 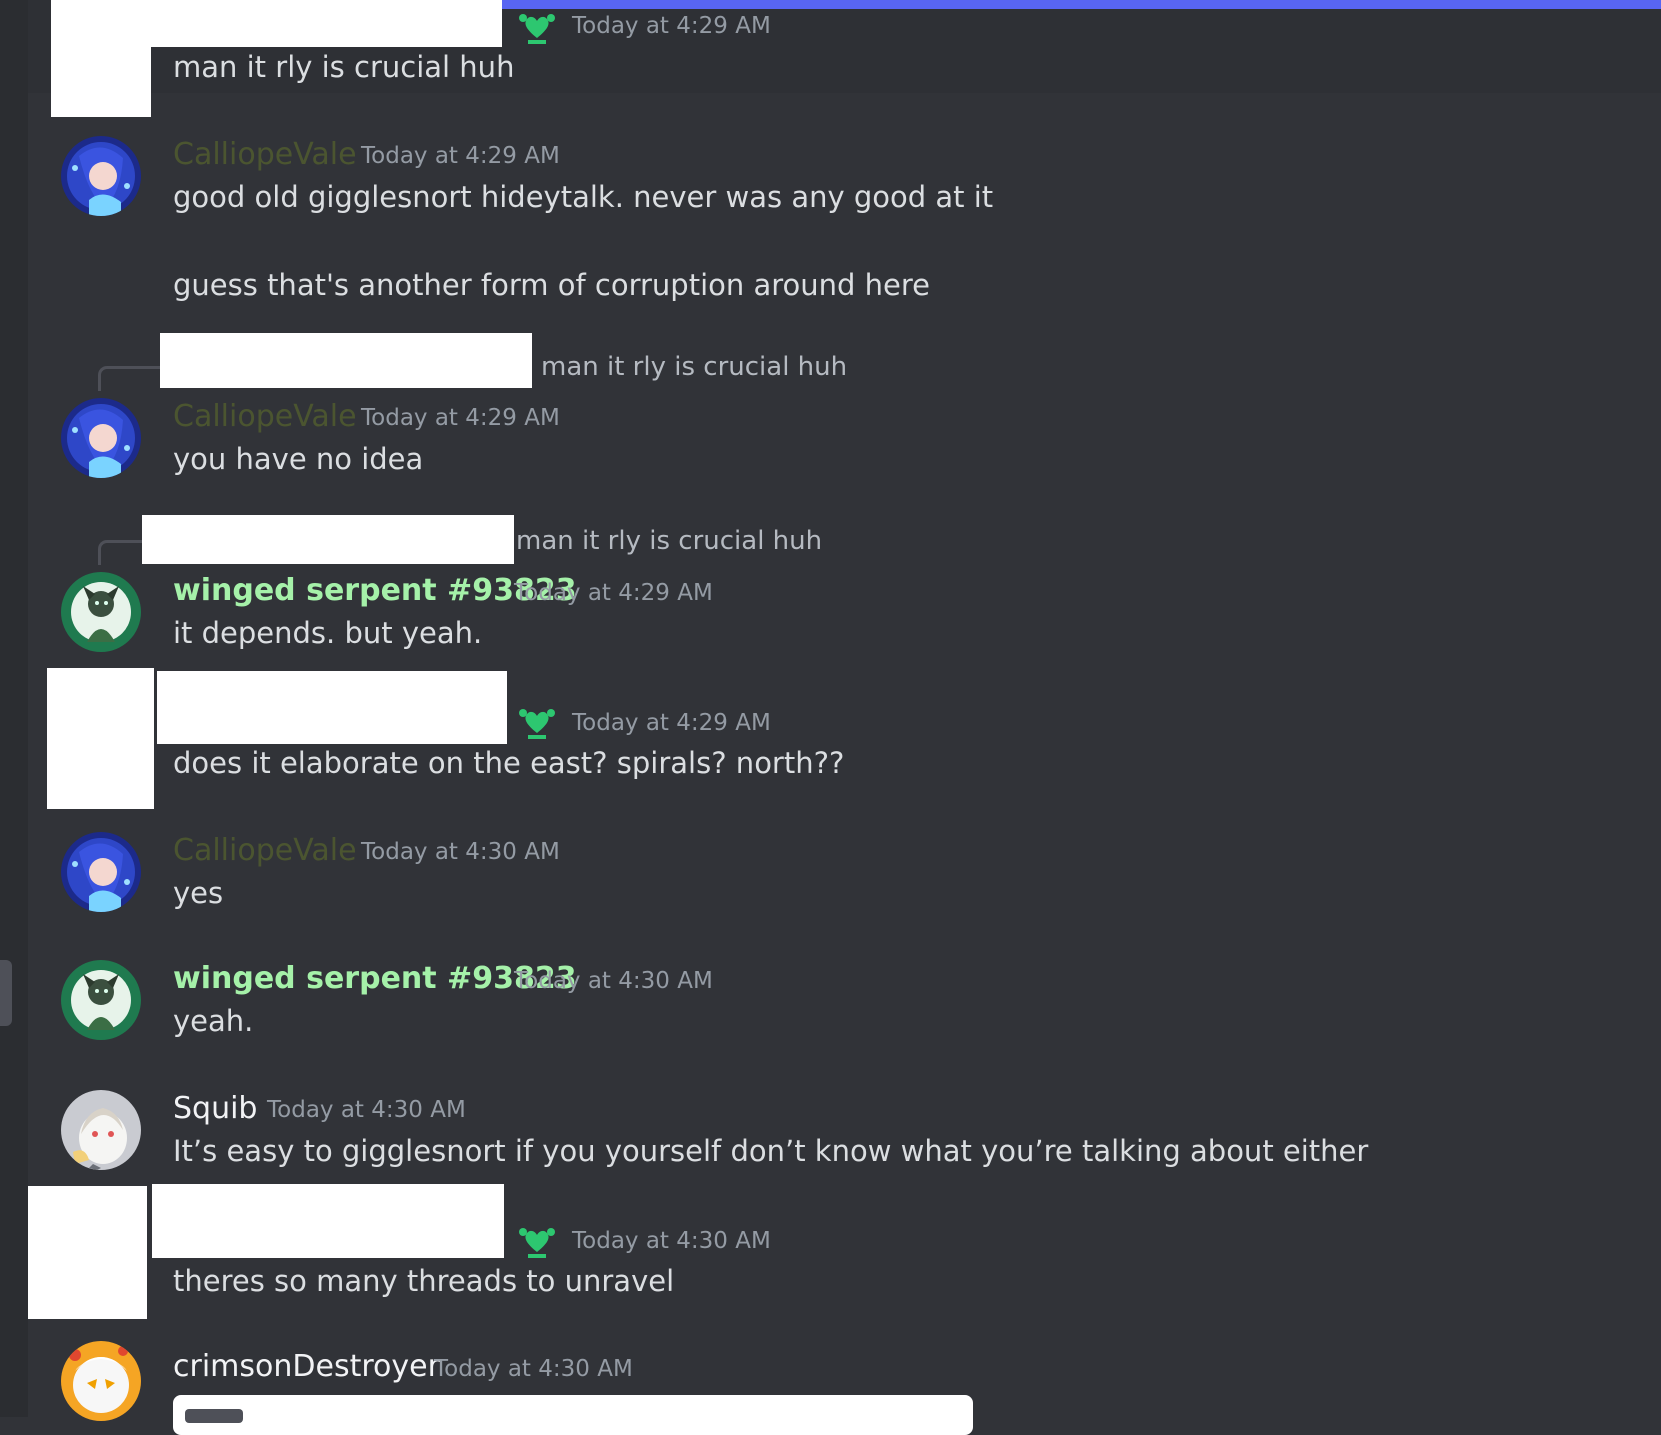 What do you see at coordinates (214, 1416) in the screenshot?
I see `attachment-chip` at bounding box center [214, 1416].